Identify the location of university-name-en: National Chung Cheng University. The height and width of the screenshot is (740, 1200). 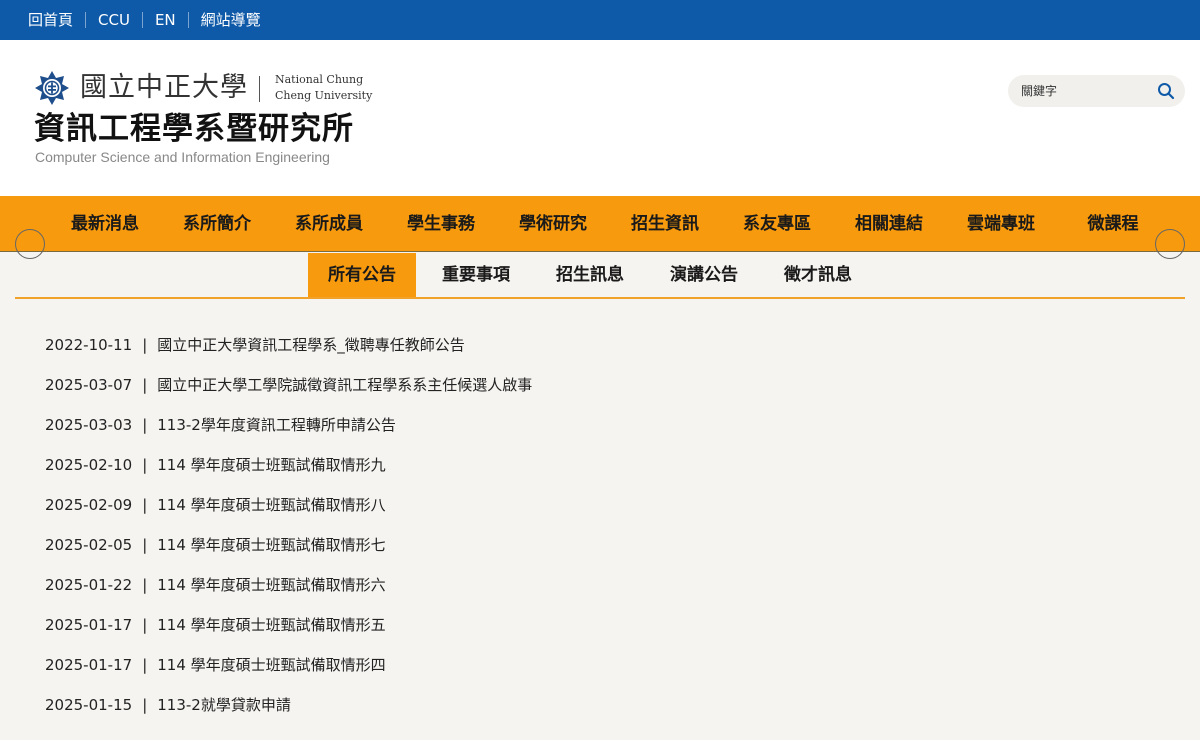
(324, 87).